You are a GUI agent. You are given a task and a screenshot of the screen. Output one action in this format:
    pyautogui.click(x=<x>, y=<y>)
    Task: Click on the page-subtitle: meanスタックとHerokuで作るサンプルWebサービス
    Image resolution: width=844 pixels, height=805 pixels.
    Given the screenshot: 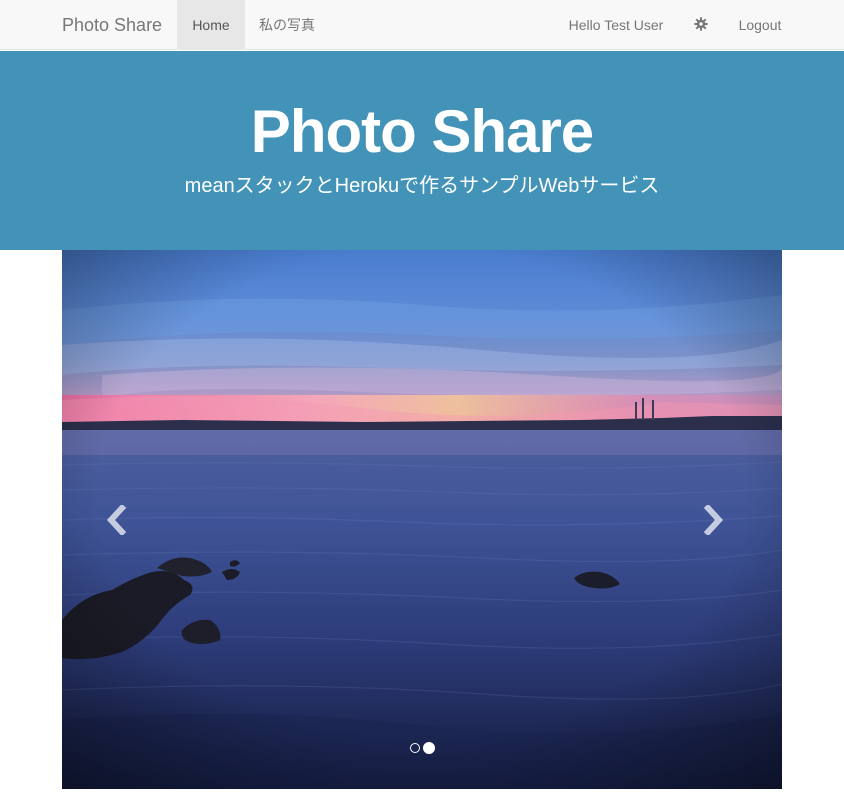 What is the action you would take?
    pyautogui.click(x=422, y=186)
    